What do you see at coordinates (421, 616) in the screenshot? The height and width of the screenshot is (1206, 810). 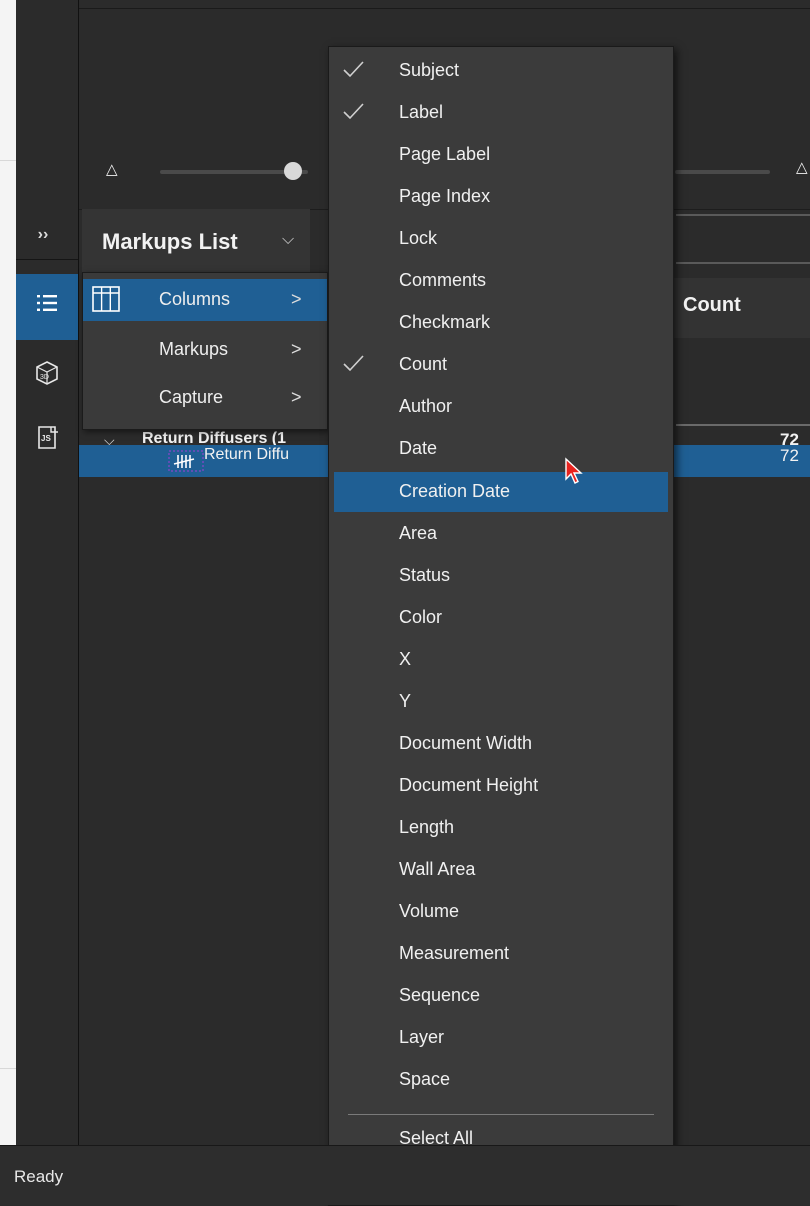 I see `menu-item-label: Color` at bounding box center [421, 616].